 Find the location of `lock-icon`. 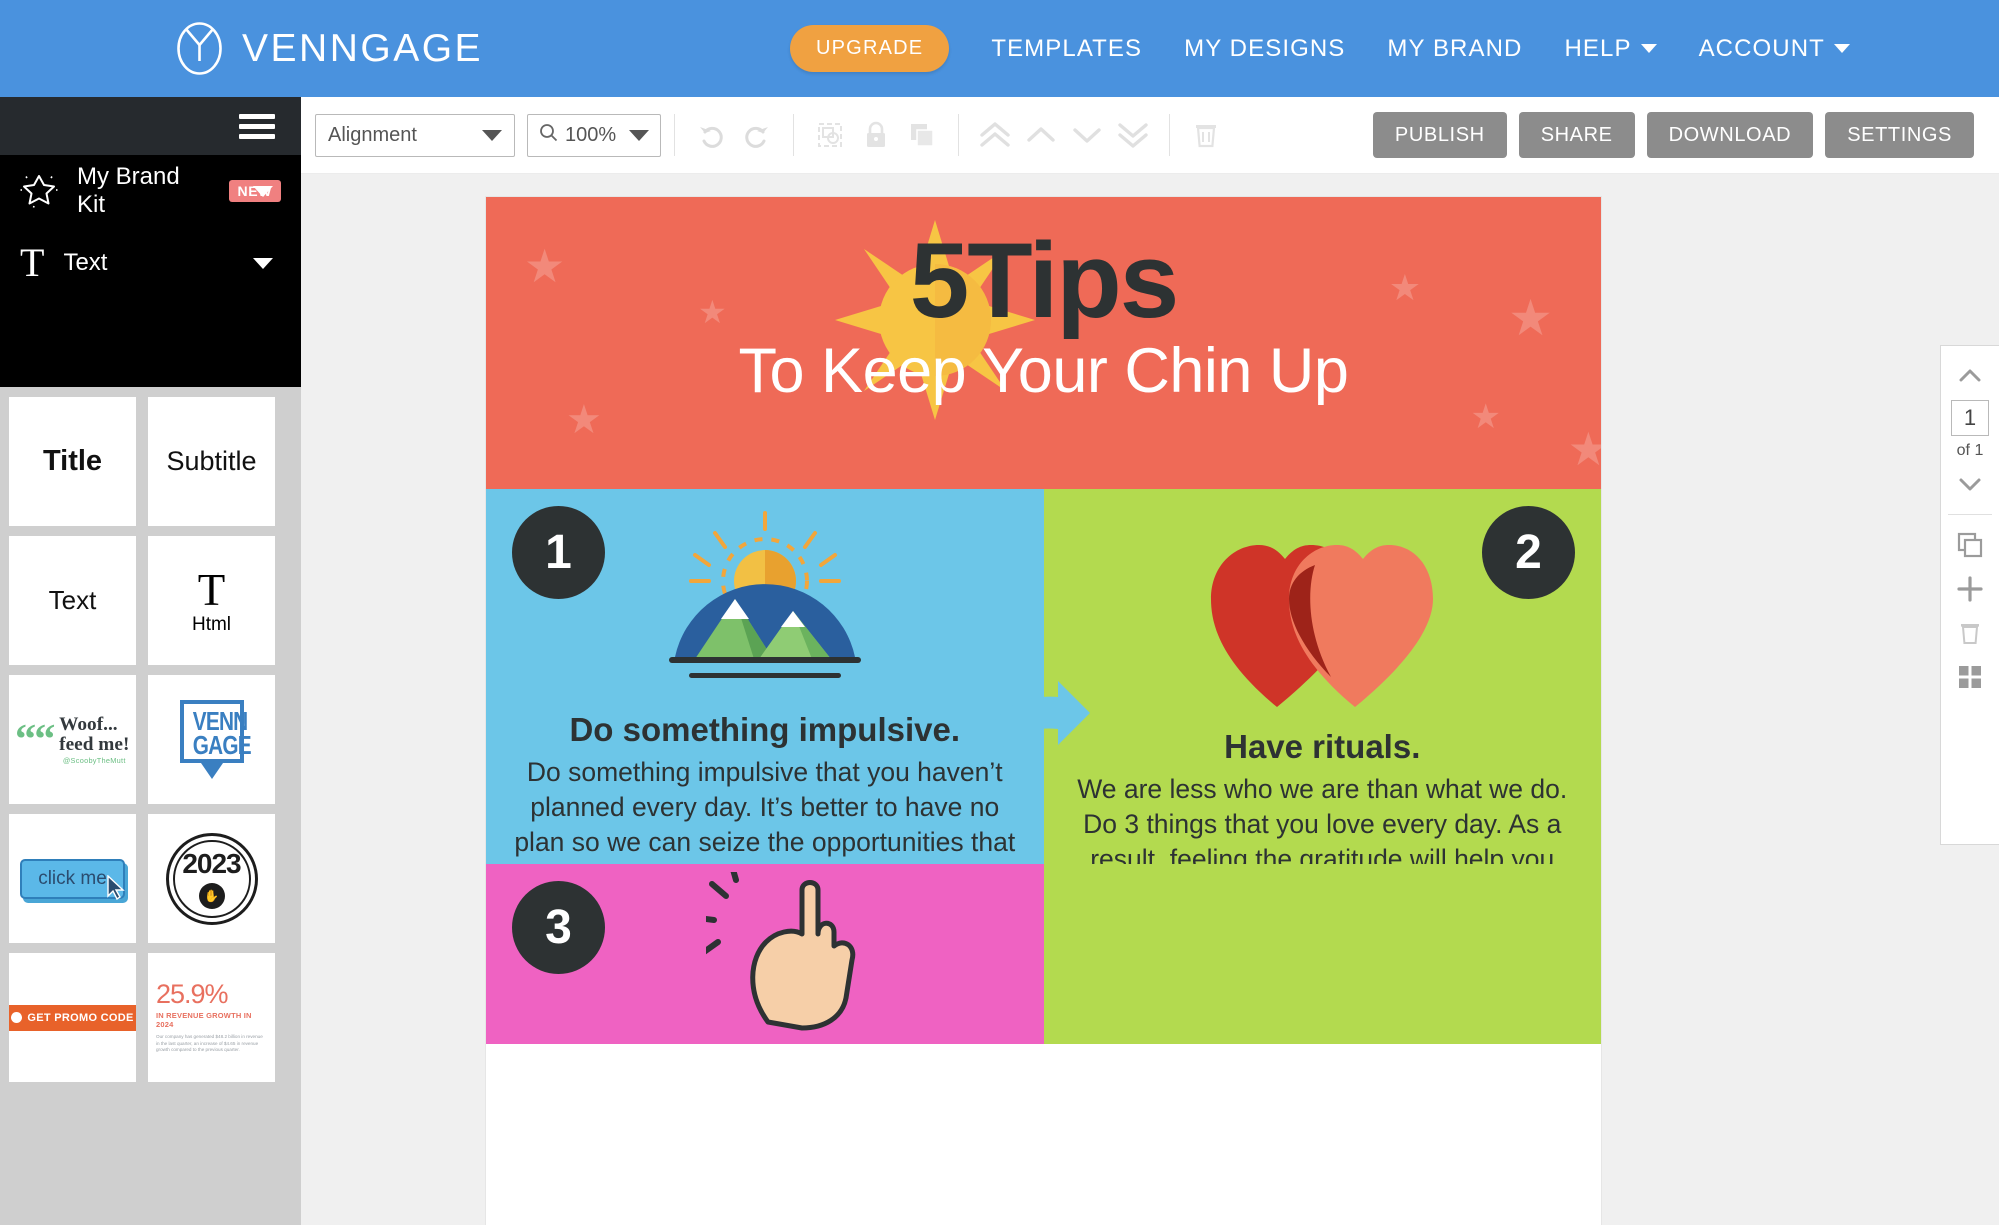

lock-icon is located at coordinates (876, 135).